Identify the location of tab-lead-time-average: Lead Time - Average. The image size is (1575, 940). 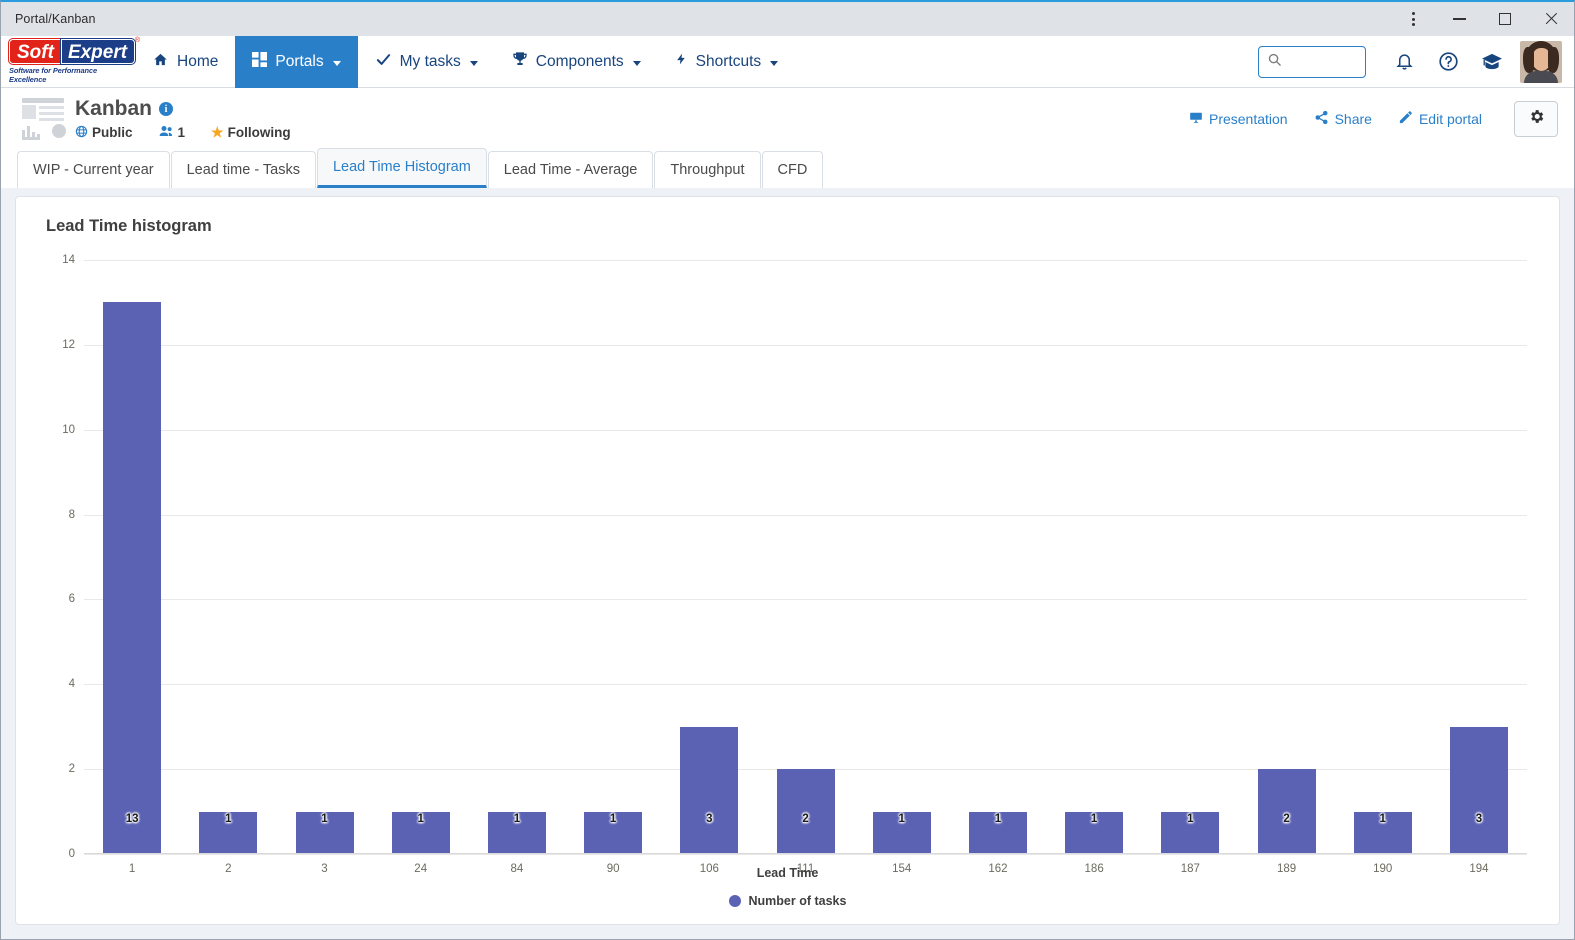
(570, 169).